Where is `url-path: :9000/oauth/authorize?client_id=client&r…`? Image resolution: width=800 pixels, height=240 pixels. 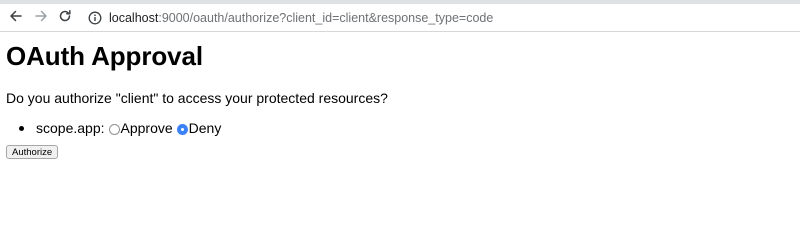 url-path: :9000/oauth/authorize?client_id=client&r… is located at coordinates (326, 18).